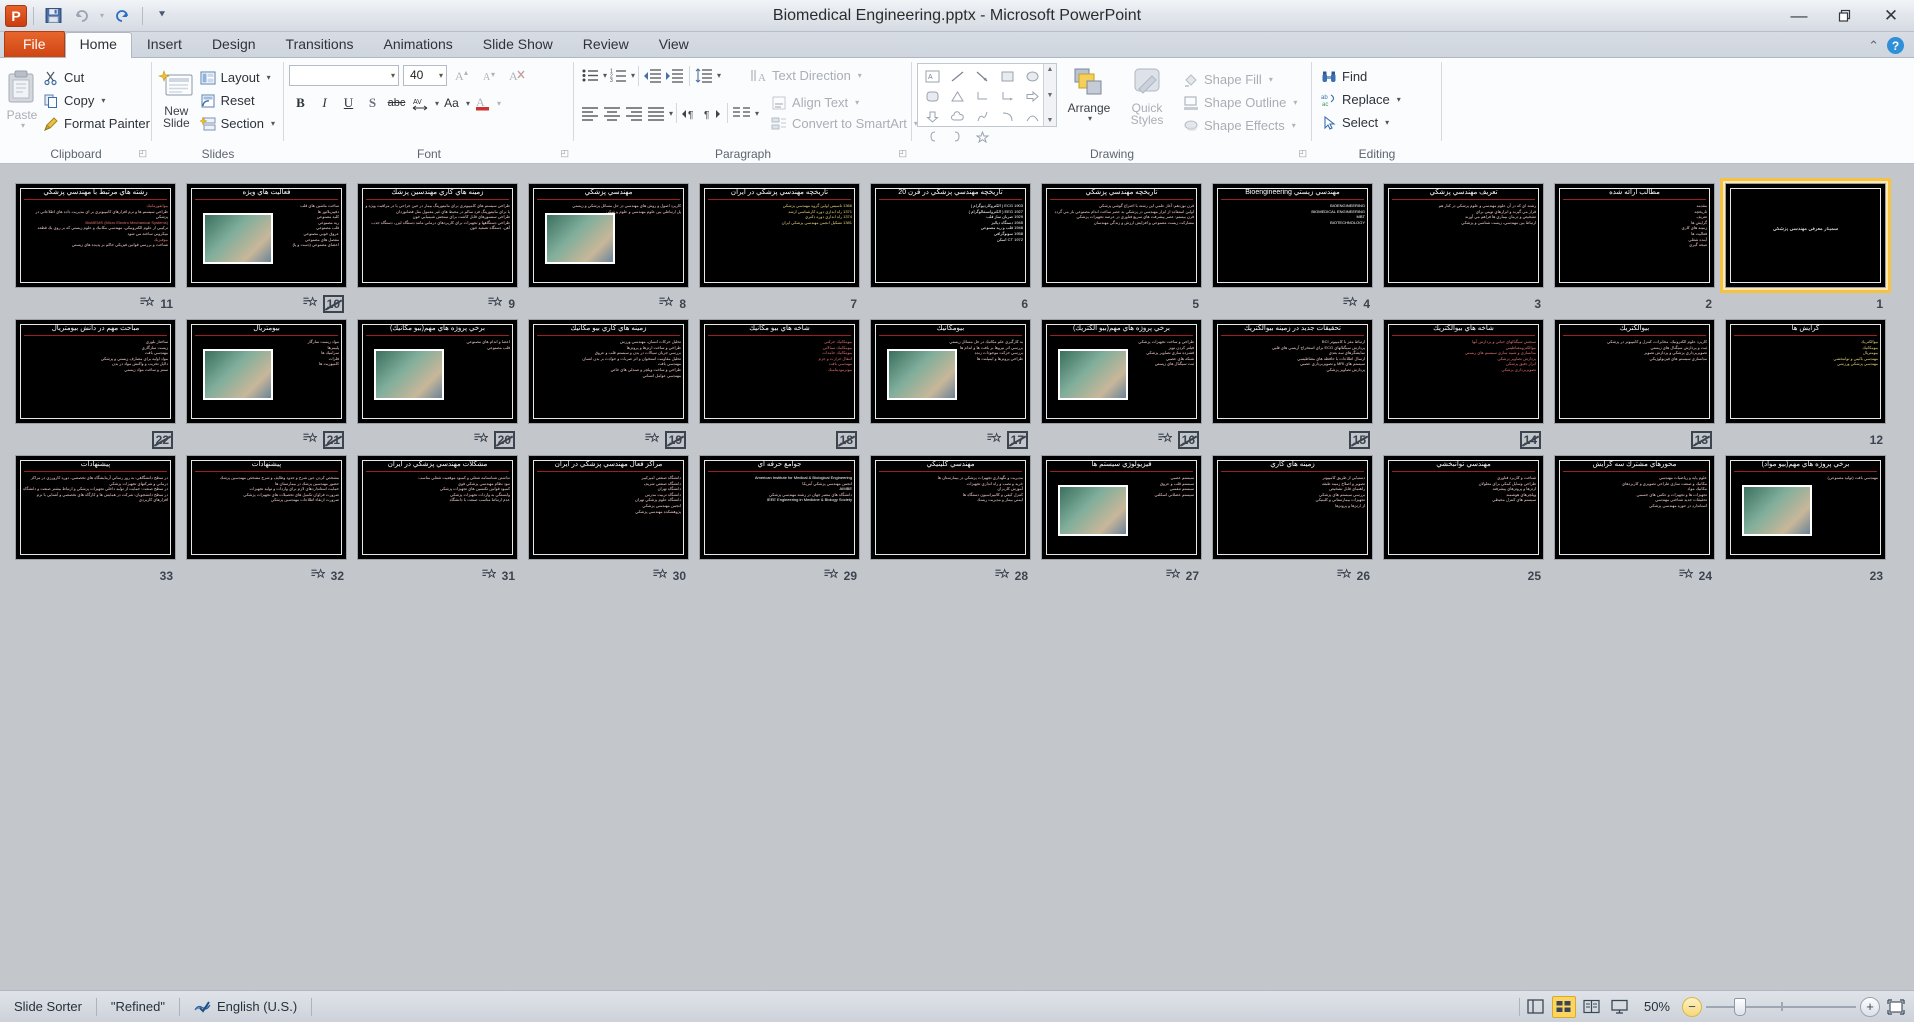 This screenshot has width=1914, height=1022. I want to click on tab-design: Design, so click(234, 44).